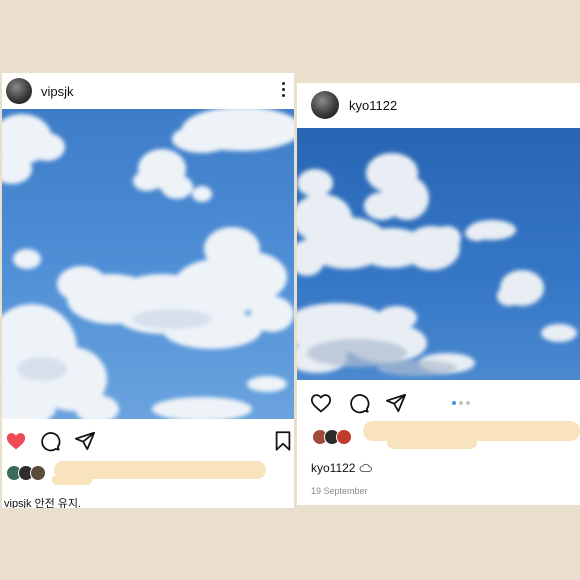 This screenshot has height=580, width=580. Describe the element at coordinates (333, 468) in the screenshot. I see `owner-username: kyo1122` at that location.